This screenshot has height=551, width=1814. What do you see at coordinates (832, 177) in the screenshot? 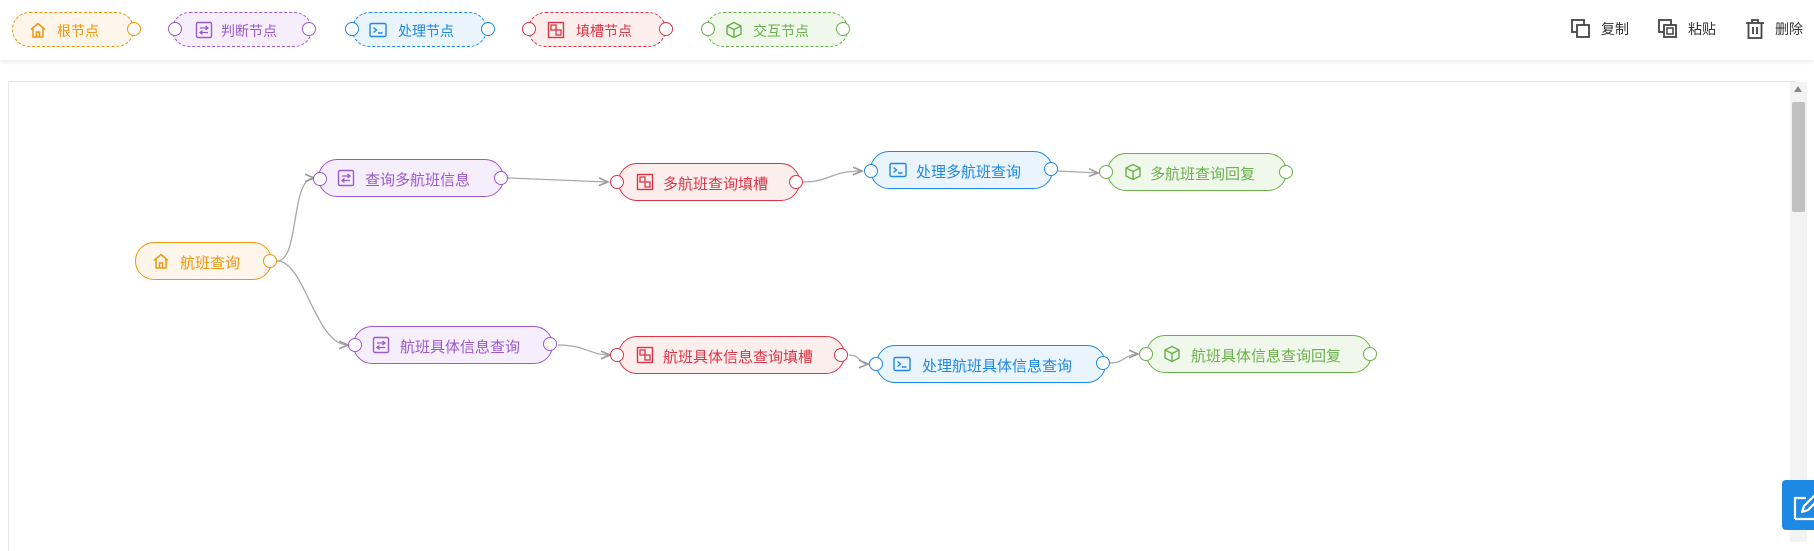
I see `edge-slot1-process1` at bounding box center [832, 177].